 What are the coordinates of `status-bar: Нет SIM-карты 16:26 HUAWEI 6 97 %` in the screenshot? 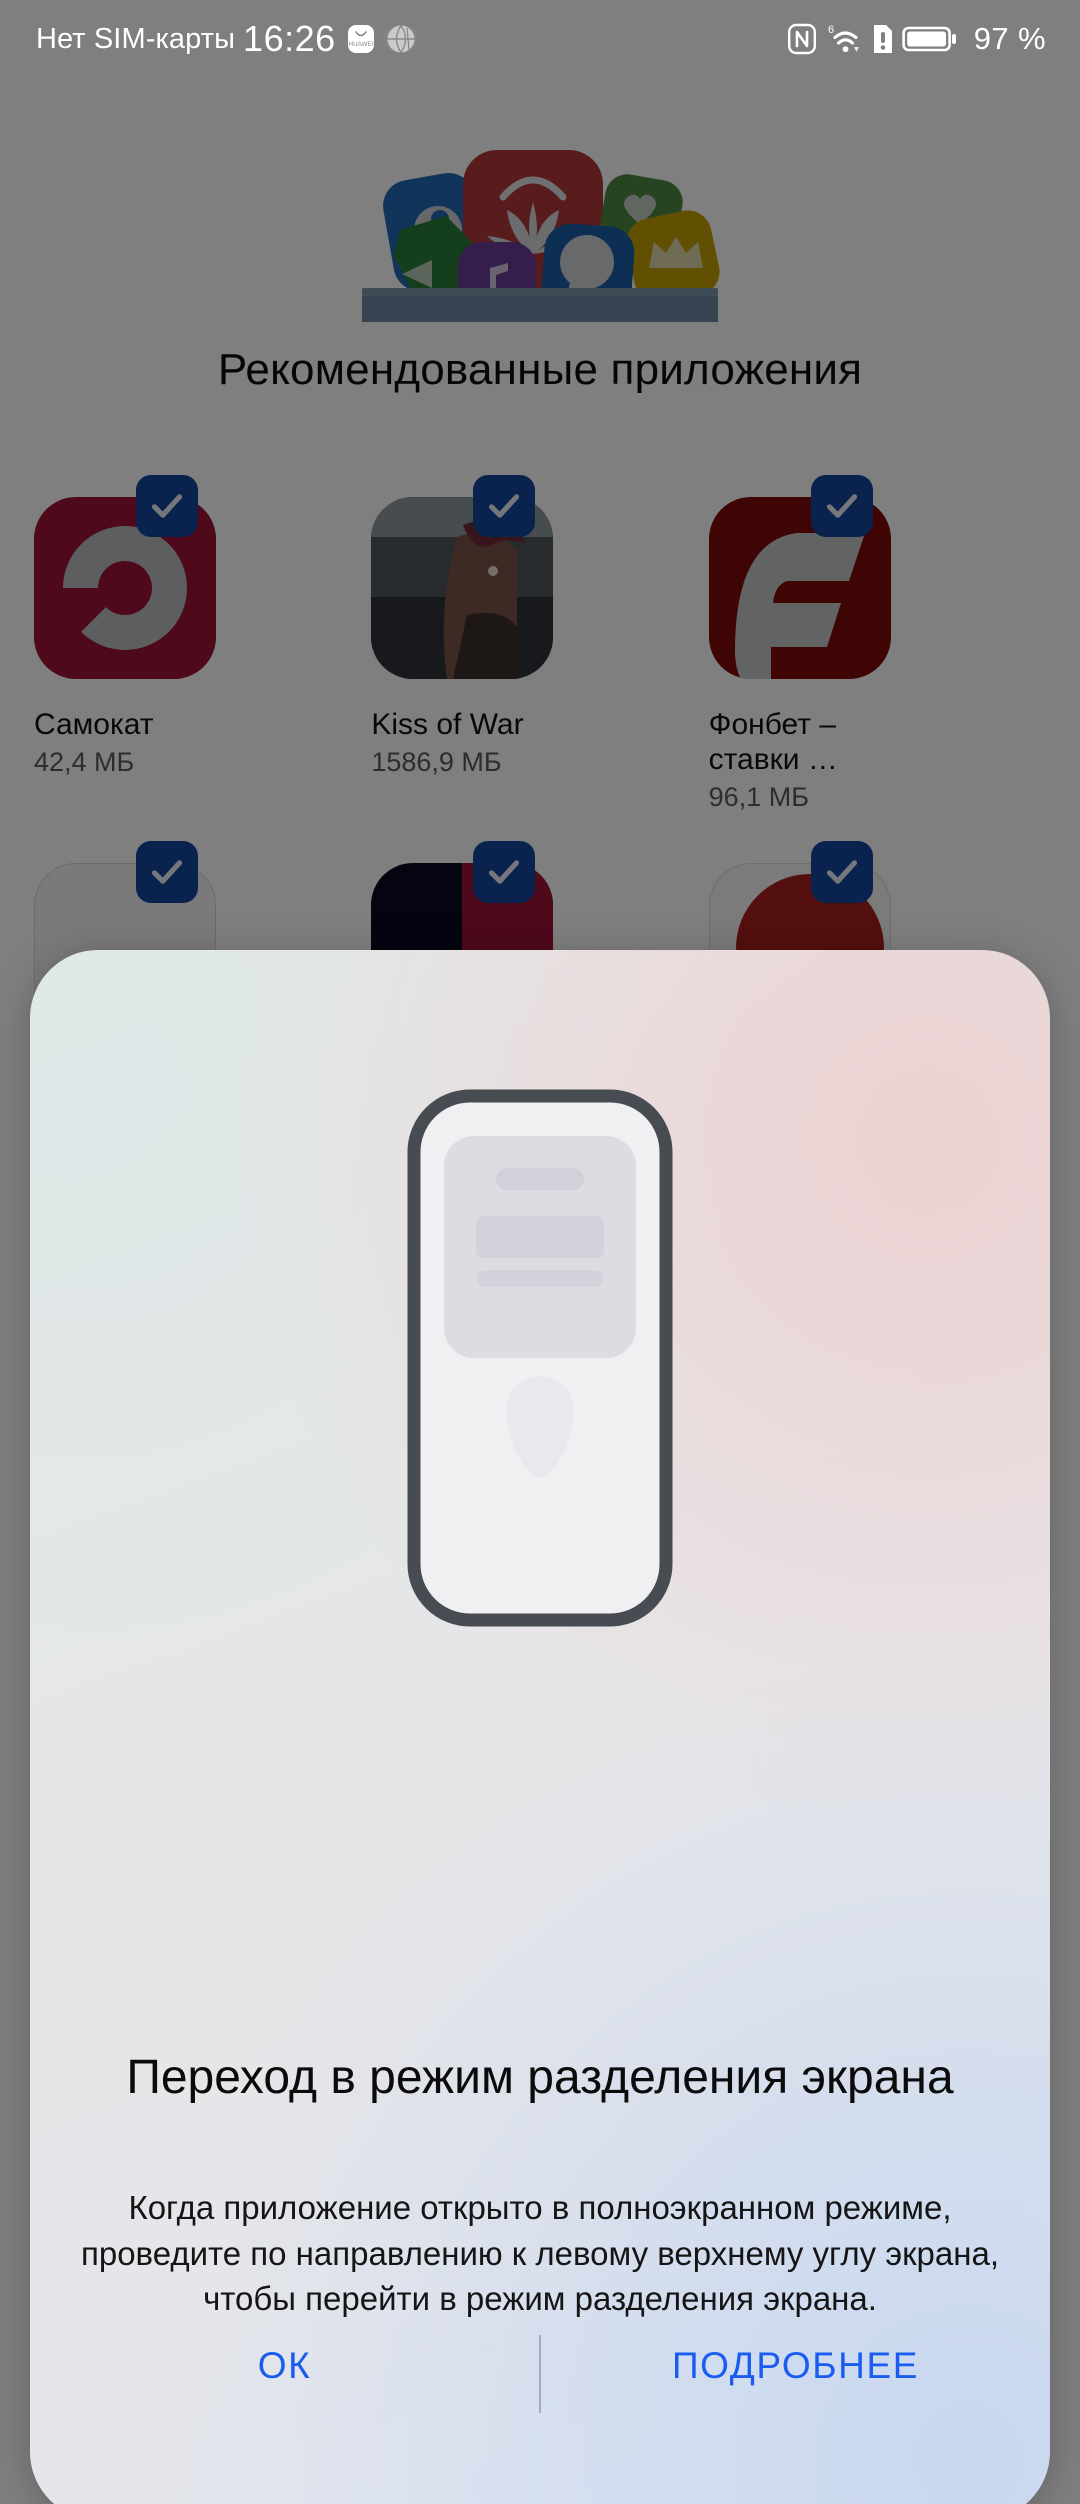 It's located at (540, 39).